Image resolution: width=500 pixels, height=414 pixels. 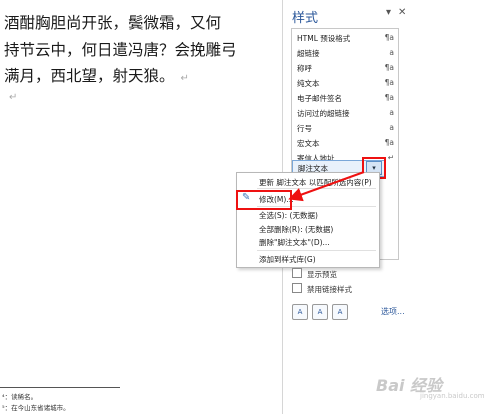 I want to click on style-item-macro-text: 宏文本 ¶a, so click(x=345, y=143).